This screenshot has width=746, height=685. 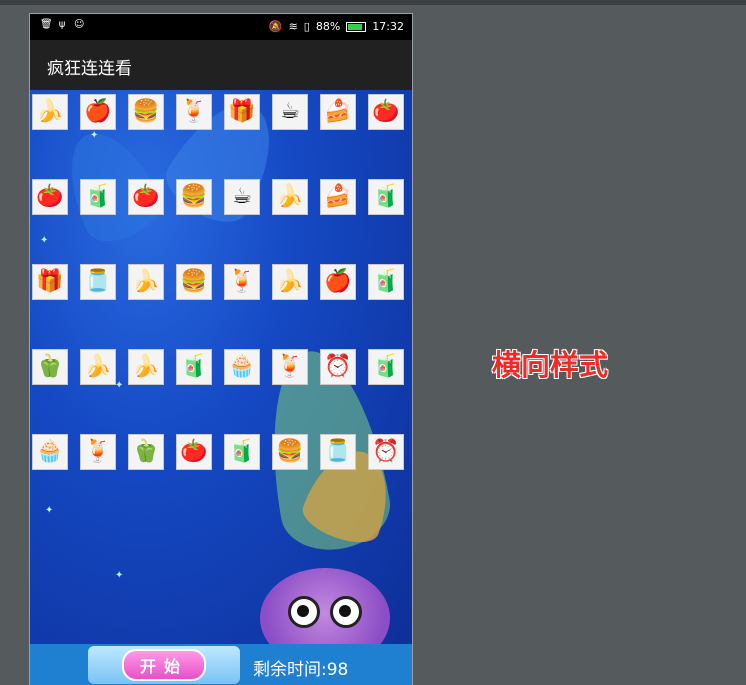 I want to click on status-icons-left: 🗑 ψ ☺, so click(x=62, y=25).